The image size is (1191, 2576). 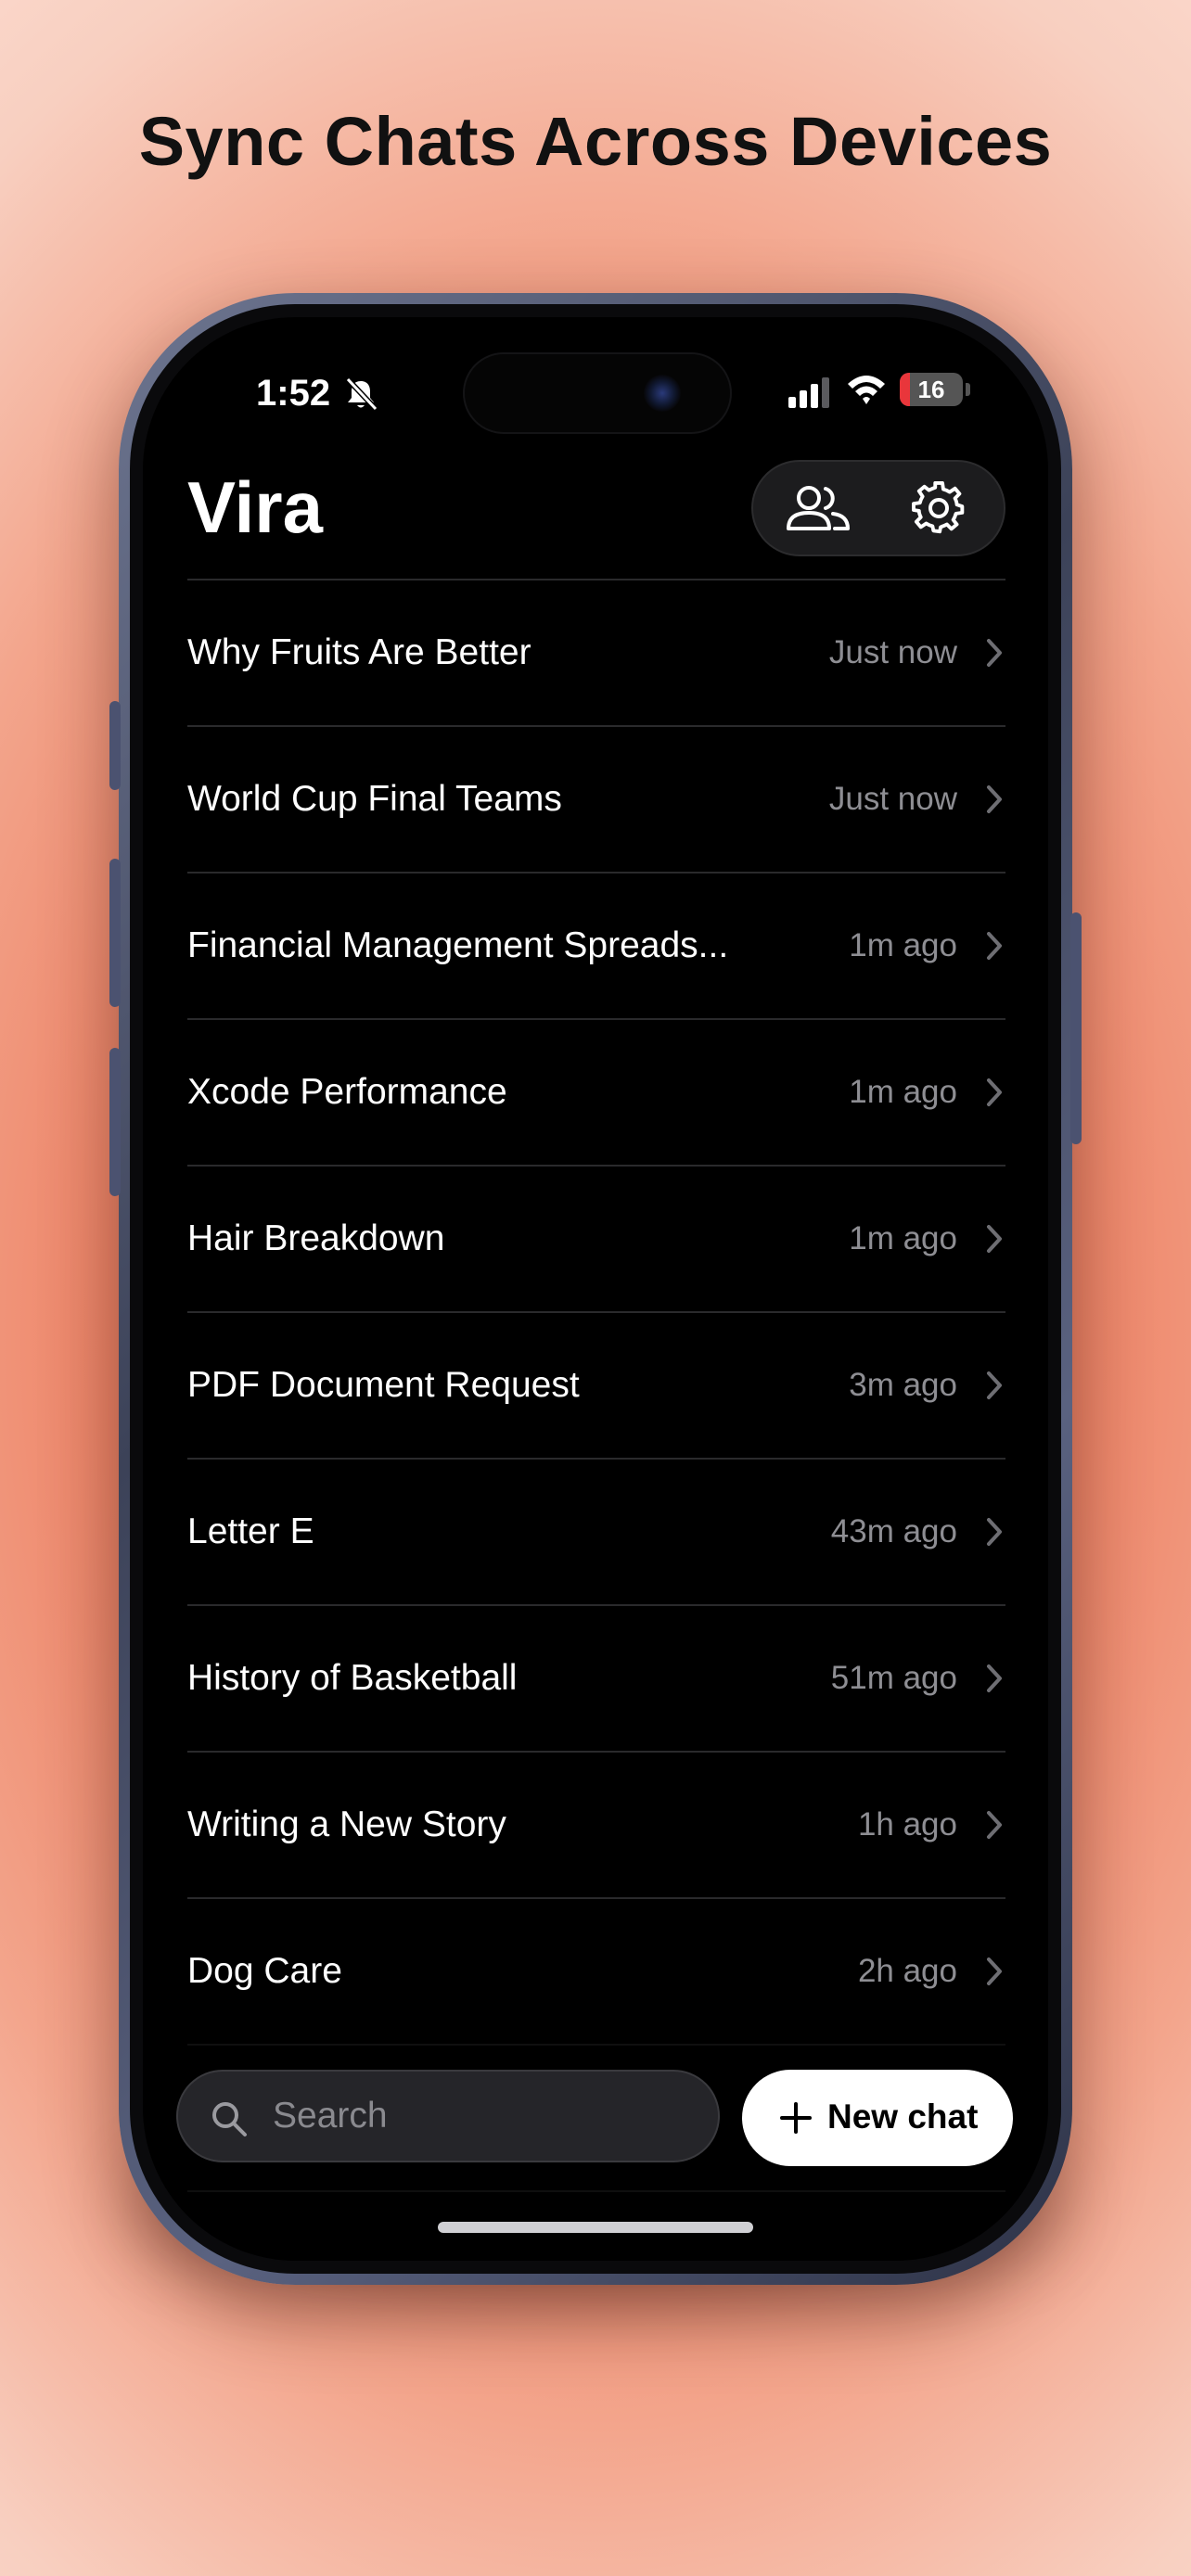 What do you see at coordinates (374, 799) in the screenshot?
I see `chat-title: World Cup Final Teams` at bounding box center [374, 799].